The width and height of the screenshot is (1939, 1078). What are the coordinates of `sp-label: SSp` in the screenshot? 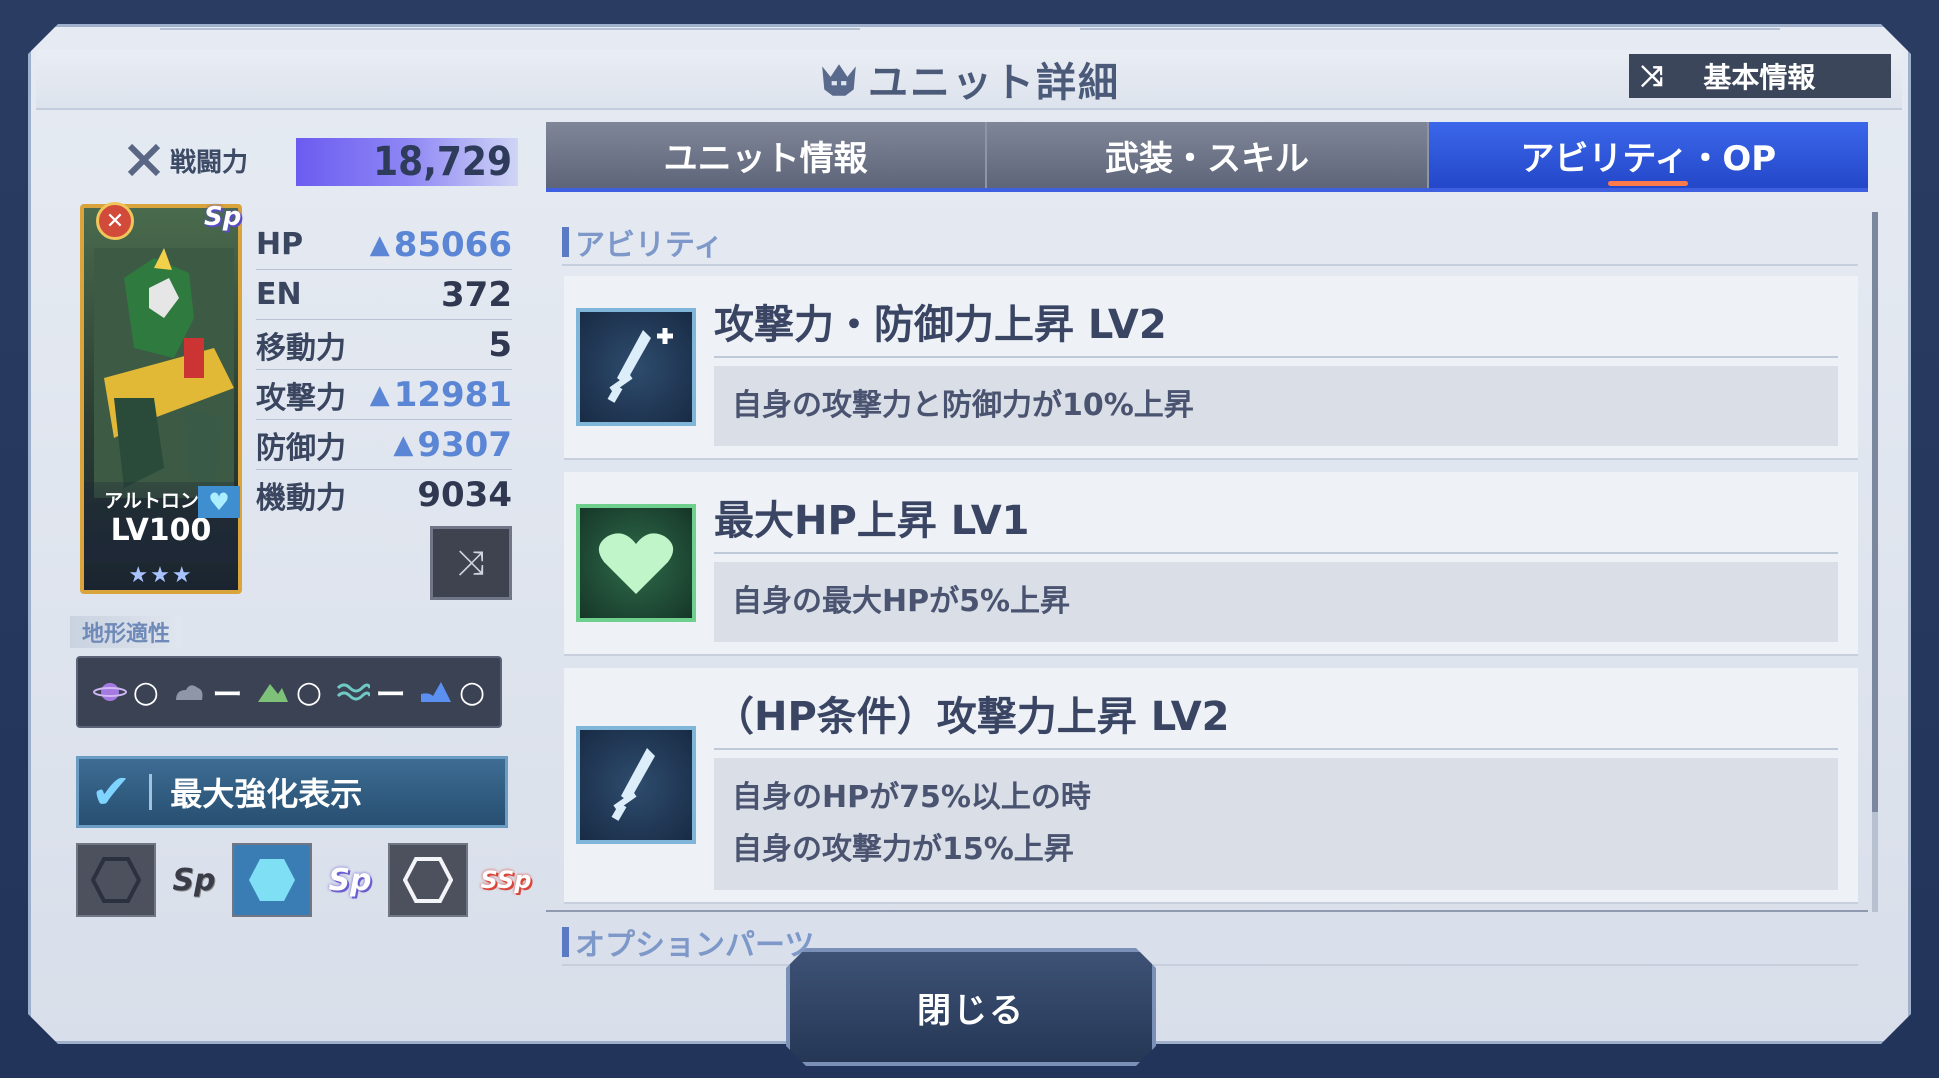 It's located at (506, 880).